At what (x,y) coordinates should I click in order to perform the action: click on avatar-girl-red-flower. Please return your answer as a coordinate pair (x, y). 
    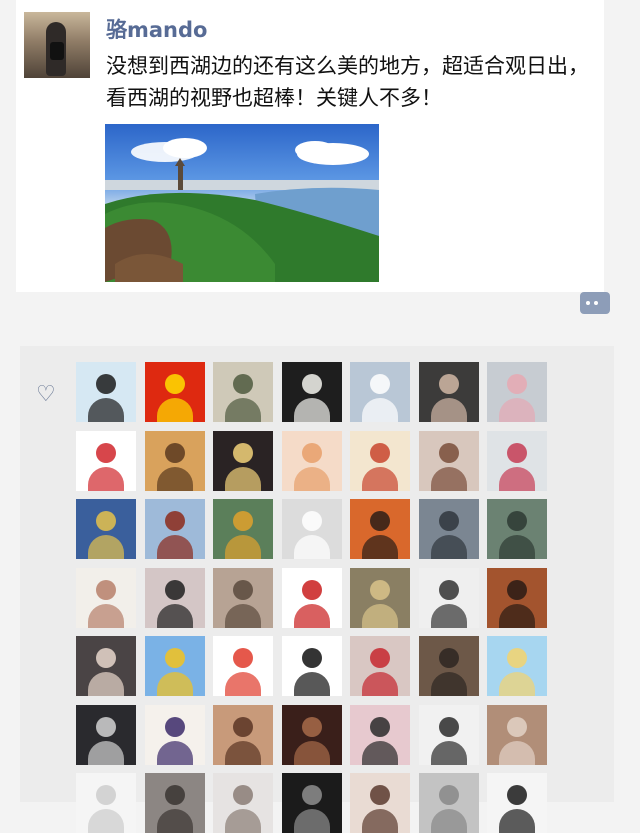
    Looking at the image, I should click on (380, 666).